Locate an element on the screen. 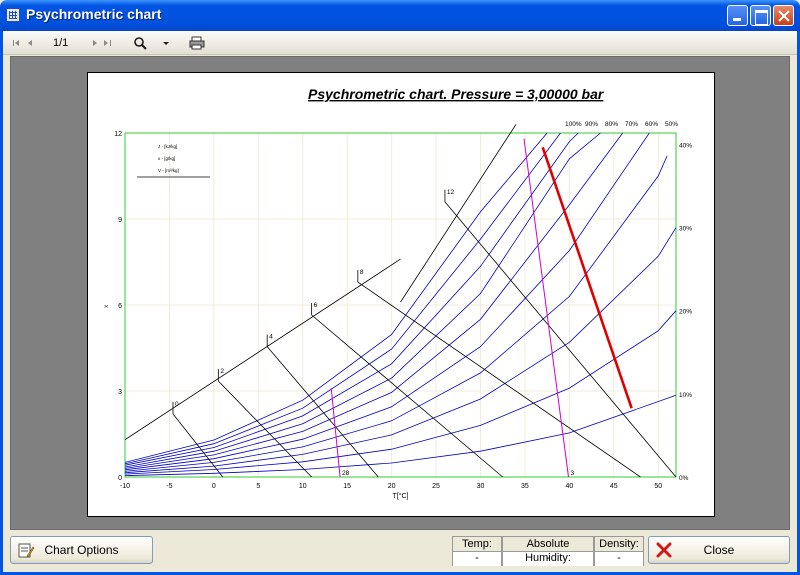 This screenshot has width=800, height=575. rh-axis-tick-label: 10% is located at coordinates (685, 395).